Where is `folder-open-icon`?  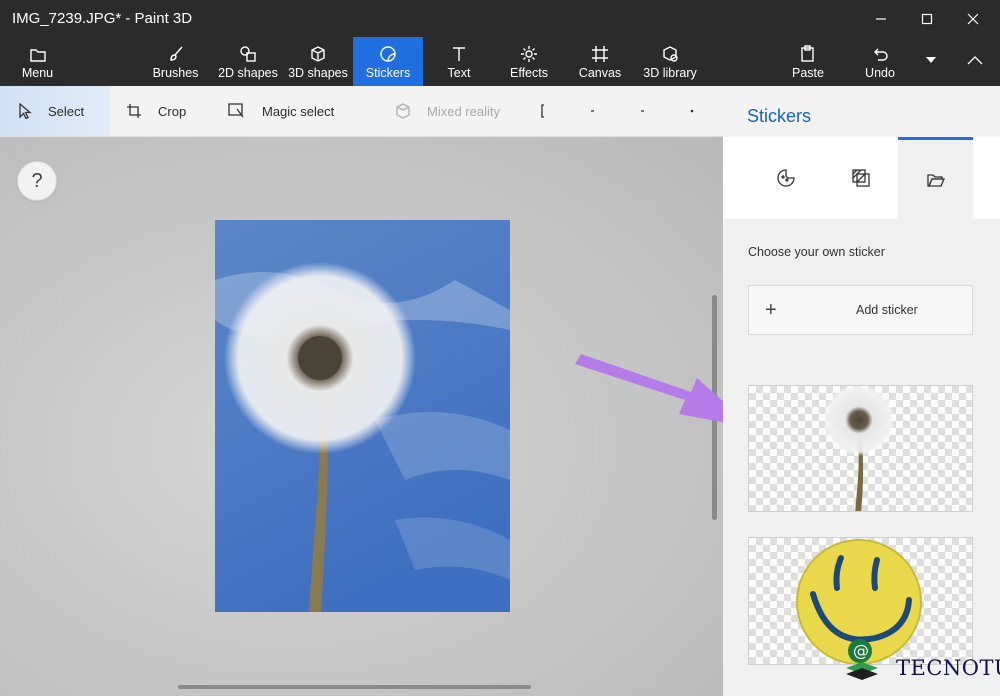 folder-open-icon is located at coordinates (935, 180).